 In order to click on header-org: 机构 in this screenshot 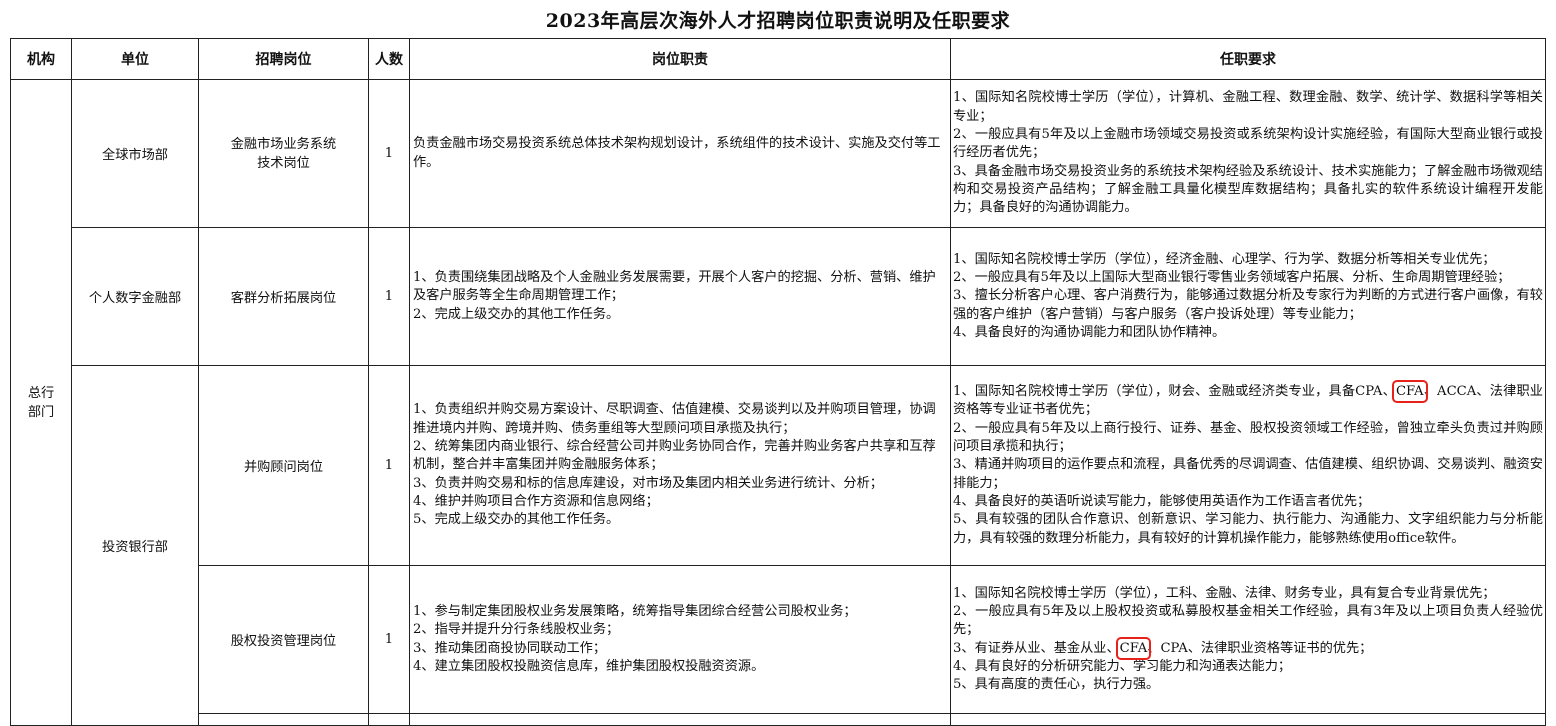, I will do `click(41, 59)`.